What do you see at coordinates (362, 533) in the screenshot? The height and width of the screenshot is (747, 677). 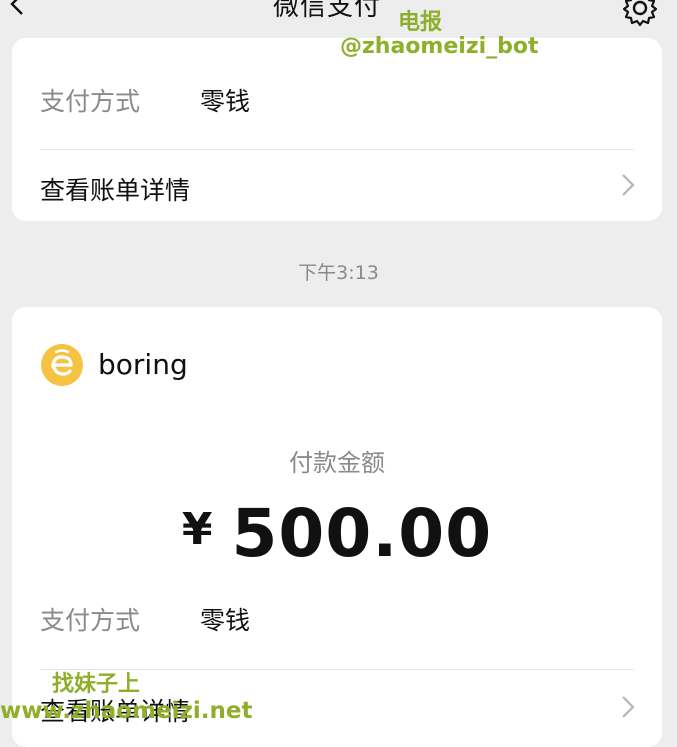 I see `amount-value: 500.00` at bounding box center [362, 533].